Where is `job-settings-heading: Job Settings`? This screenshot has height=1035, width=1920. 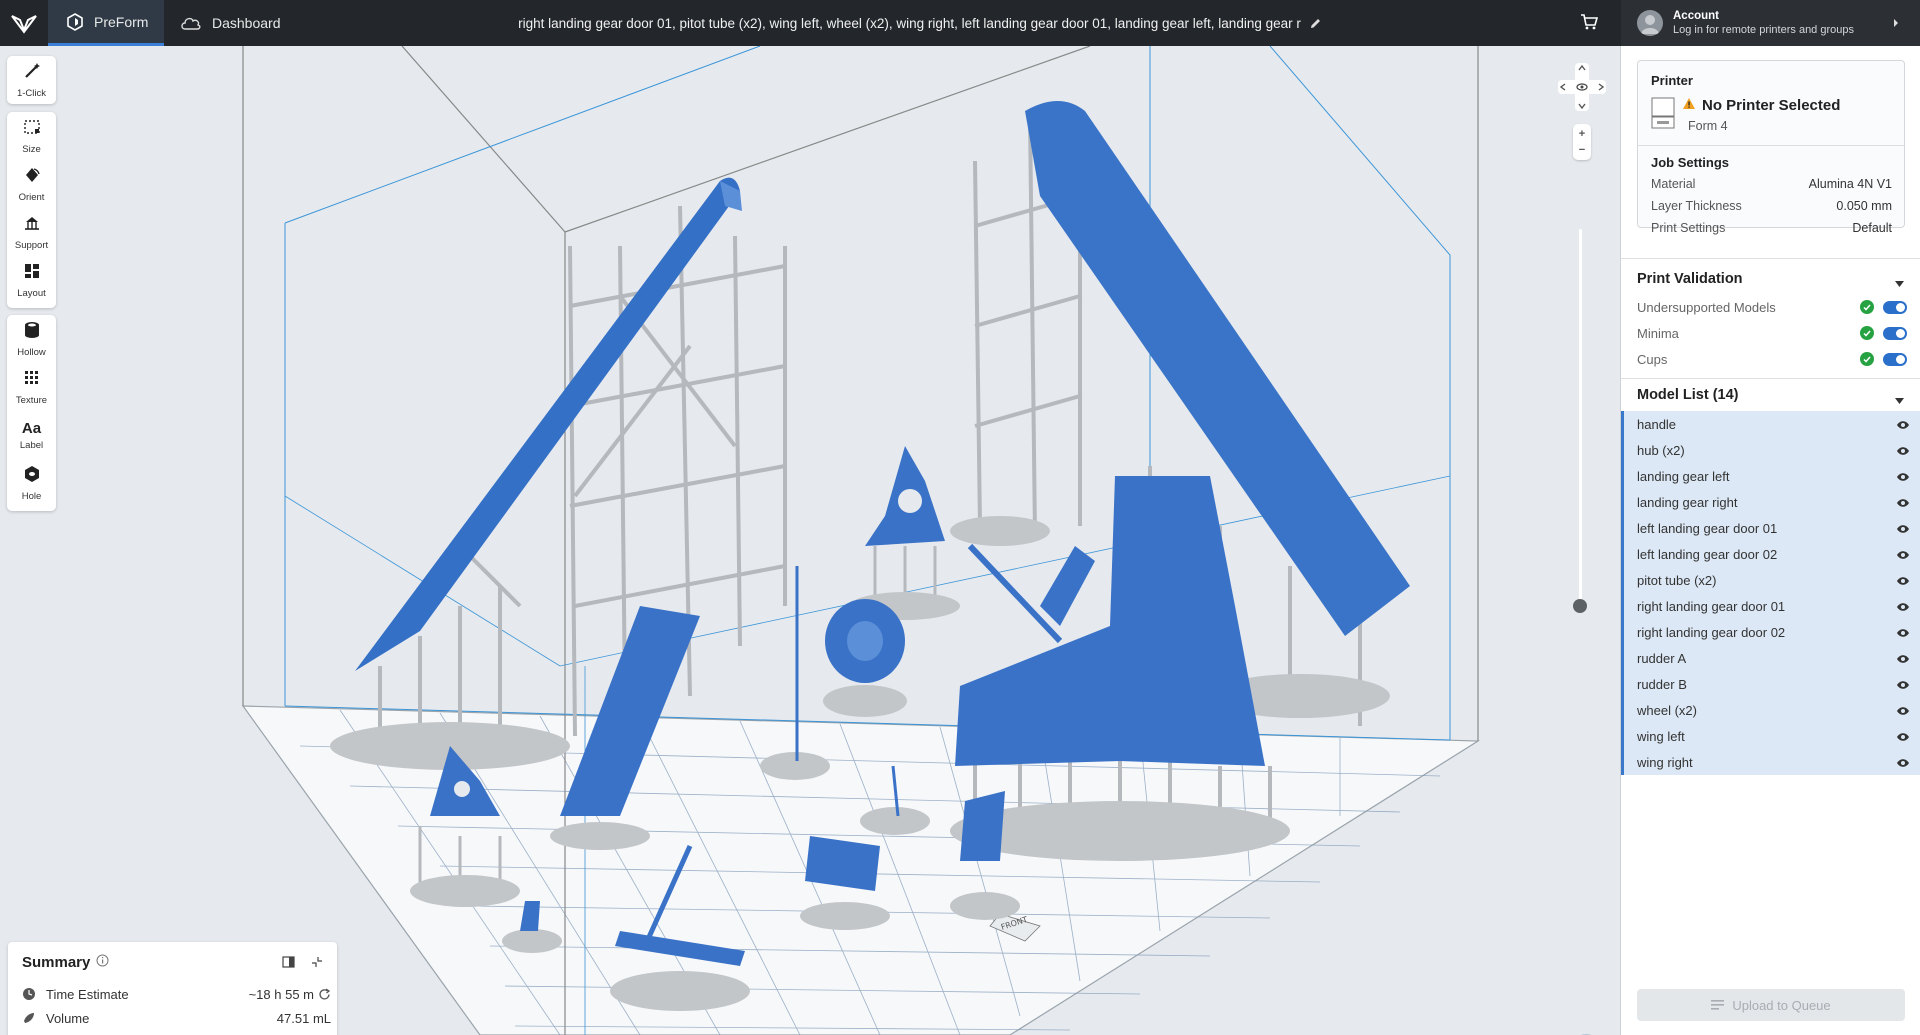
job-settings-heading: Job Settings is located at coordinates (1690, 162).